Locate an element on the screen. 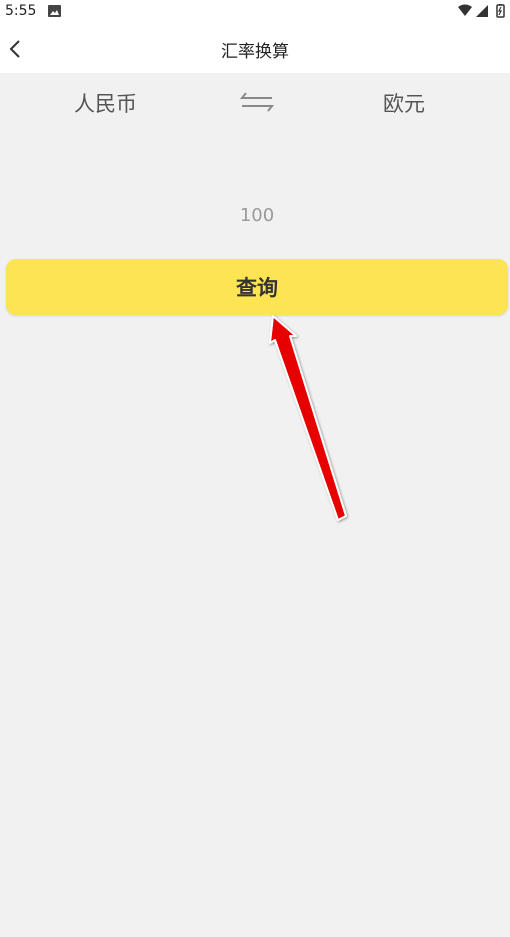 This screenshot has width=510, height=937. status-time: 5:55 is located at coordinates (21, 11).